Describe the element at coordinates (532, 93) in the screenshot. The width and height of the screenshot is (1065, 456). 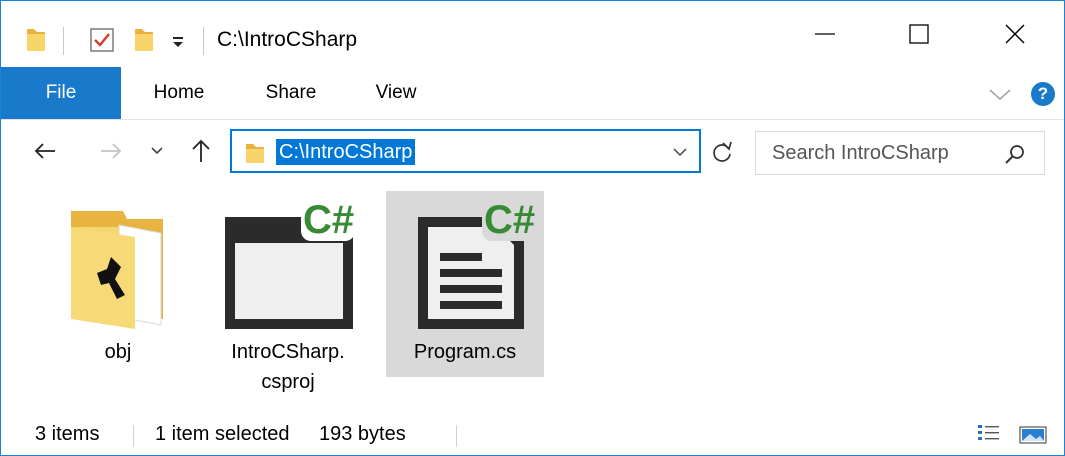
I see `ribbon-tabs: File Home Share View ?` at that location.